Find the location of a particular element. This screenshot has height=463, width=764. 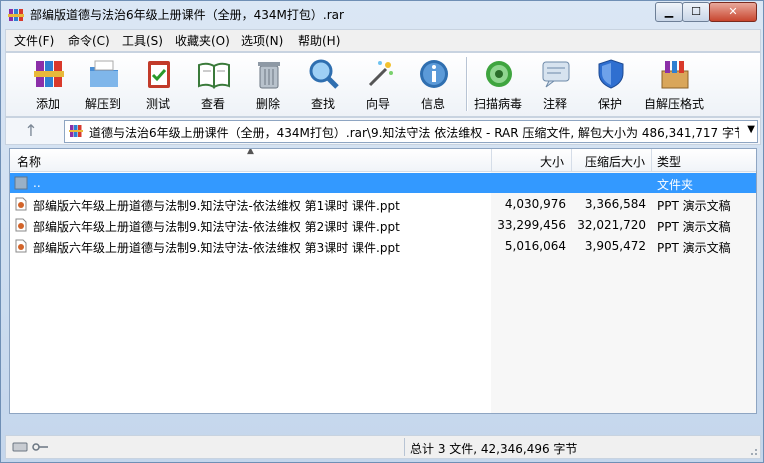

close-button: ✕ is located at coordinates (733, 12).